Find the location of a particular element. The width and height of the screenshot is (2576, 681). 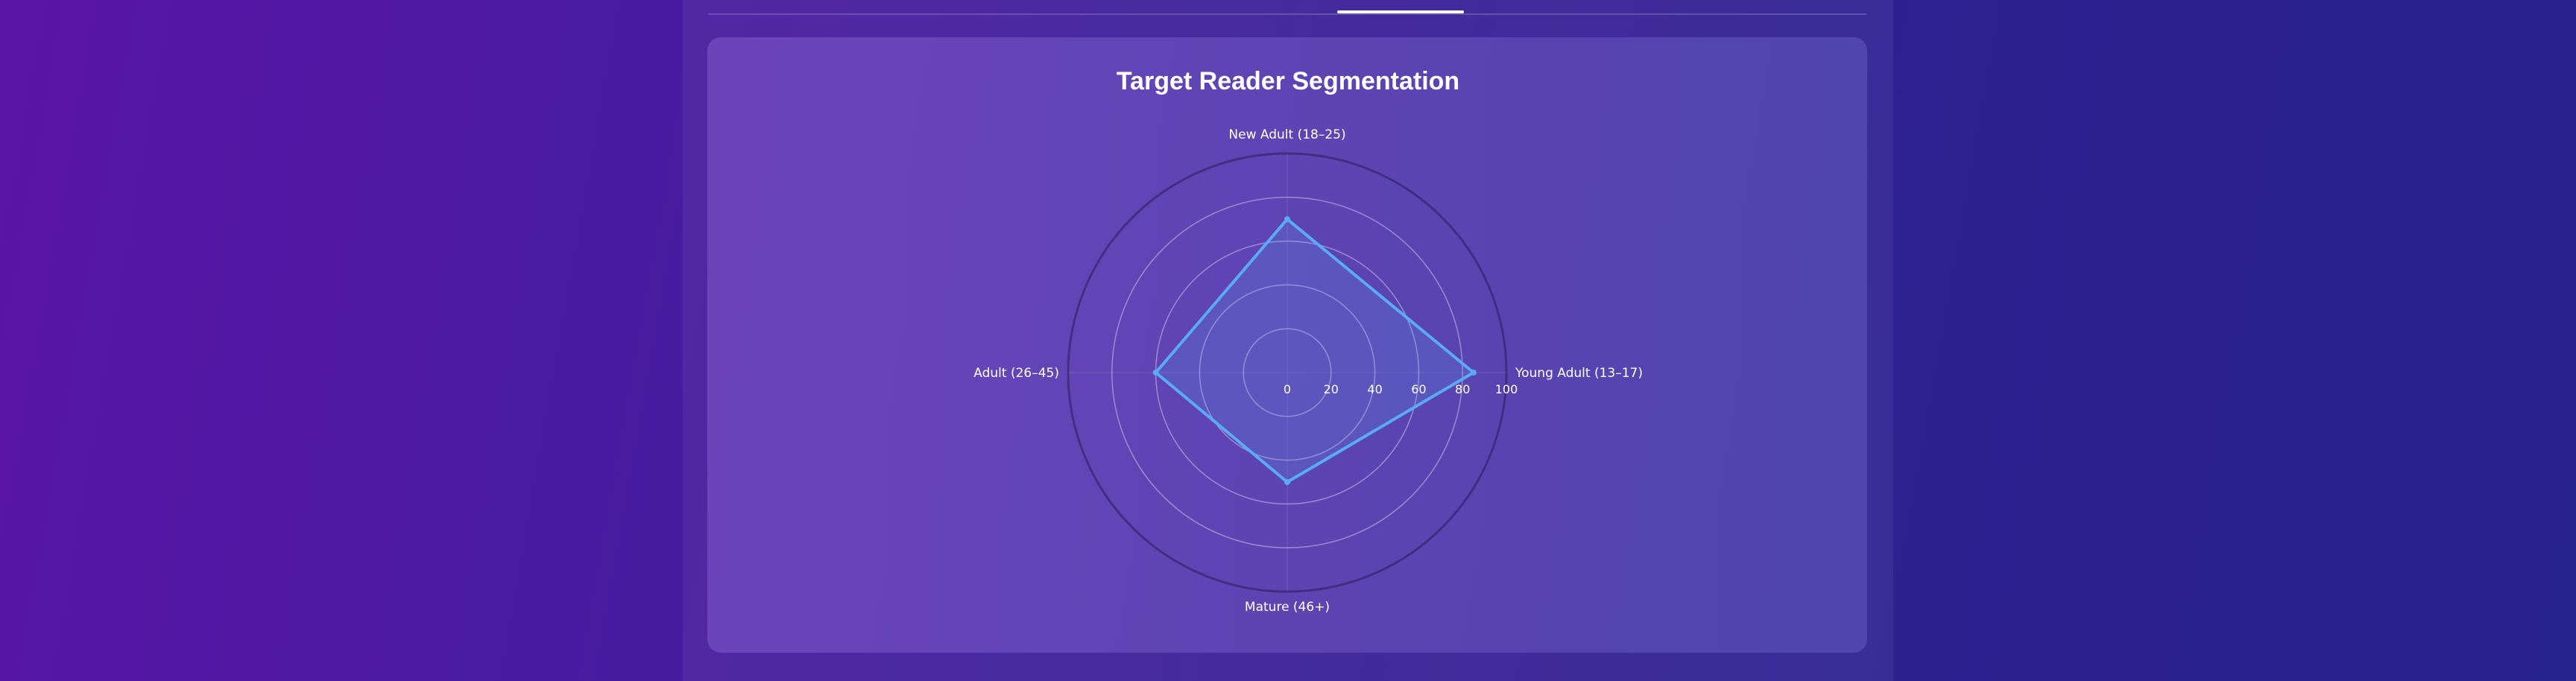

radar-series is located at coordinates (1315, 350).